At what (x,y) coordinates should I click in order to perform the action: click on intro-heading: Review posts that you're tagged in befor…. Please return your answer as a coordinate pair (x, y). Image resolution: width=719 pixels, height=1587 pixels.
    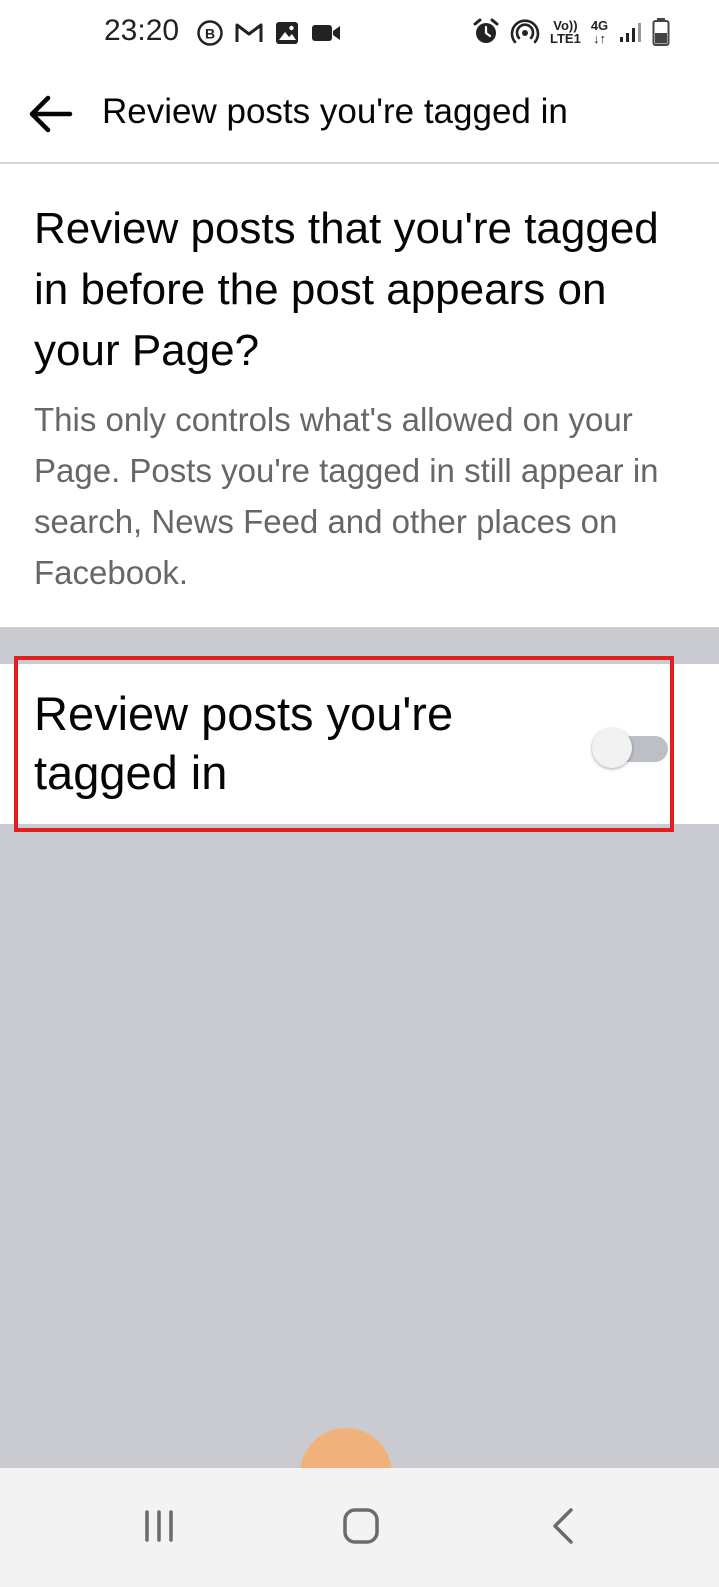
    Looking at the image, I should click on (346, 289).